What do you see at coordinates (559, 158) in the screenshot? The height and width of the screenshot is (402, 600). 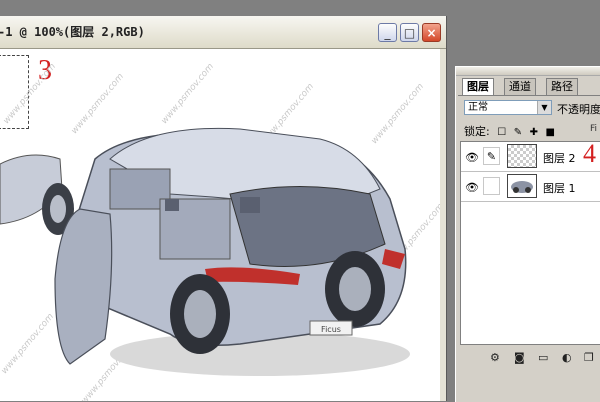 I see `layer-name: 图层 2` at bounding box center [559, 158].